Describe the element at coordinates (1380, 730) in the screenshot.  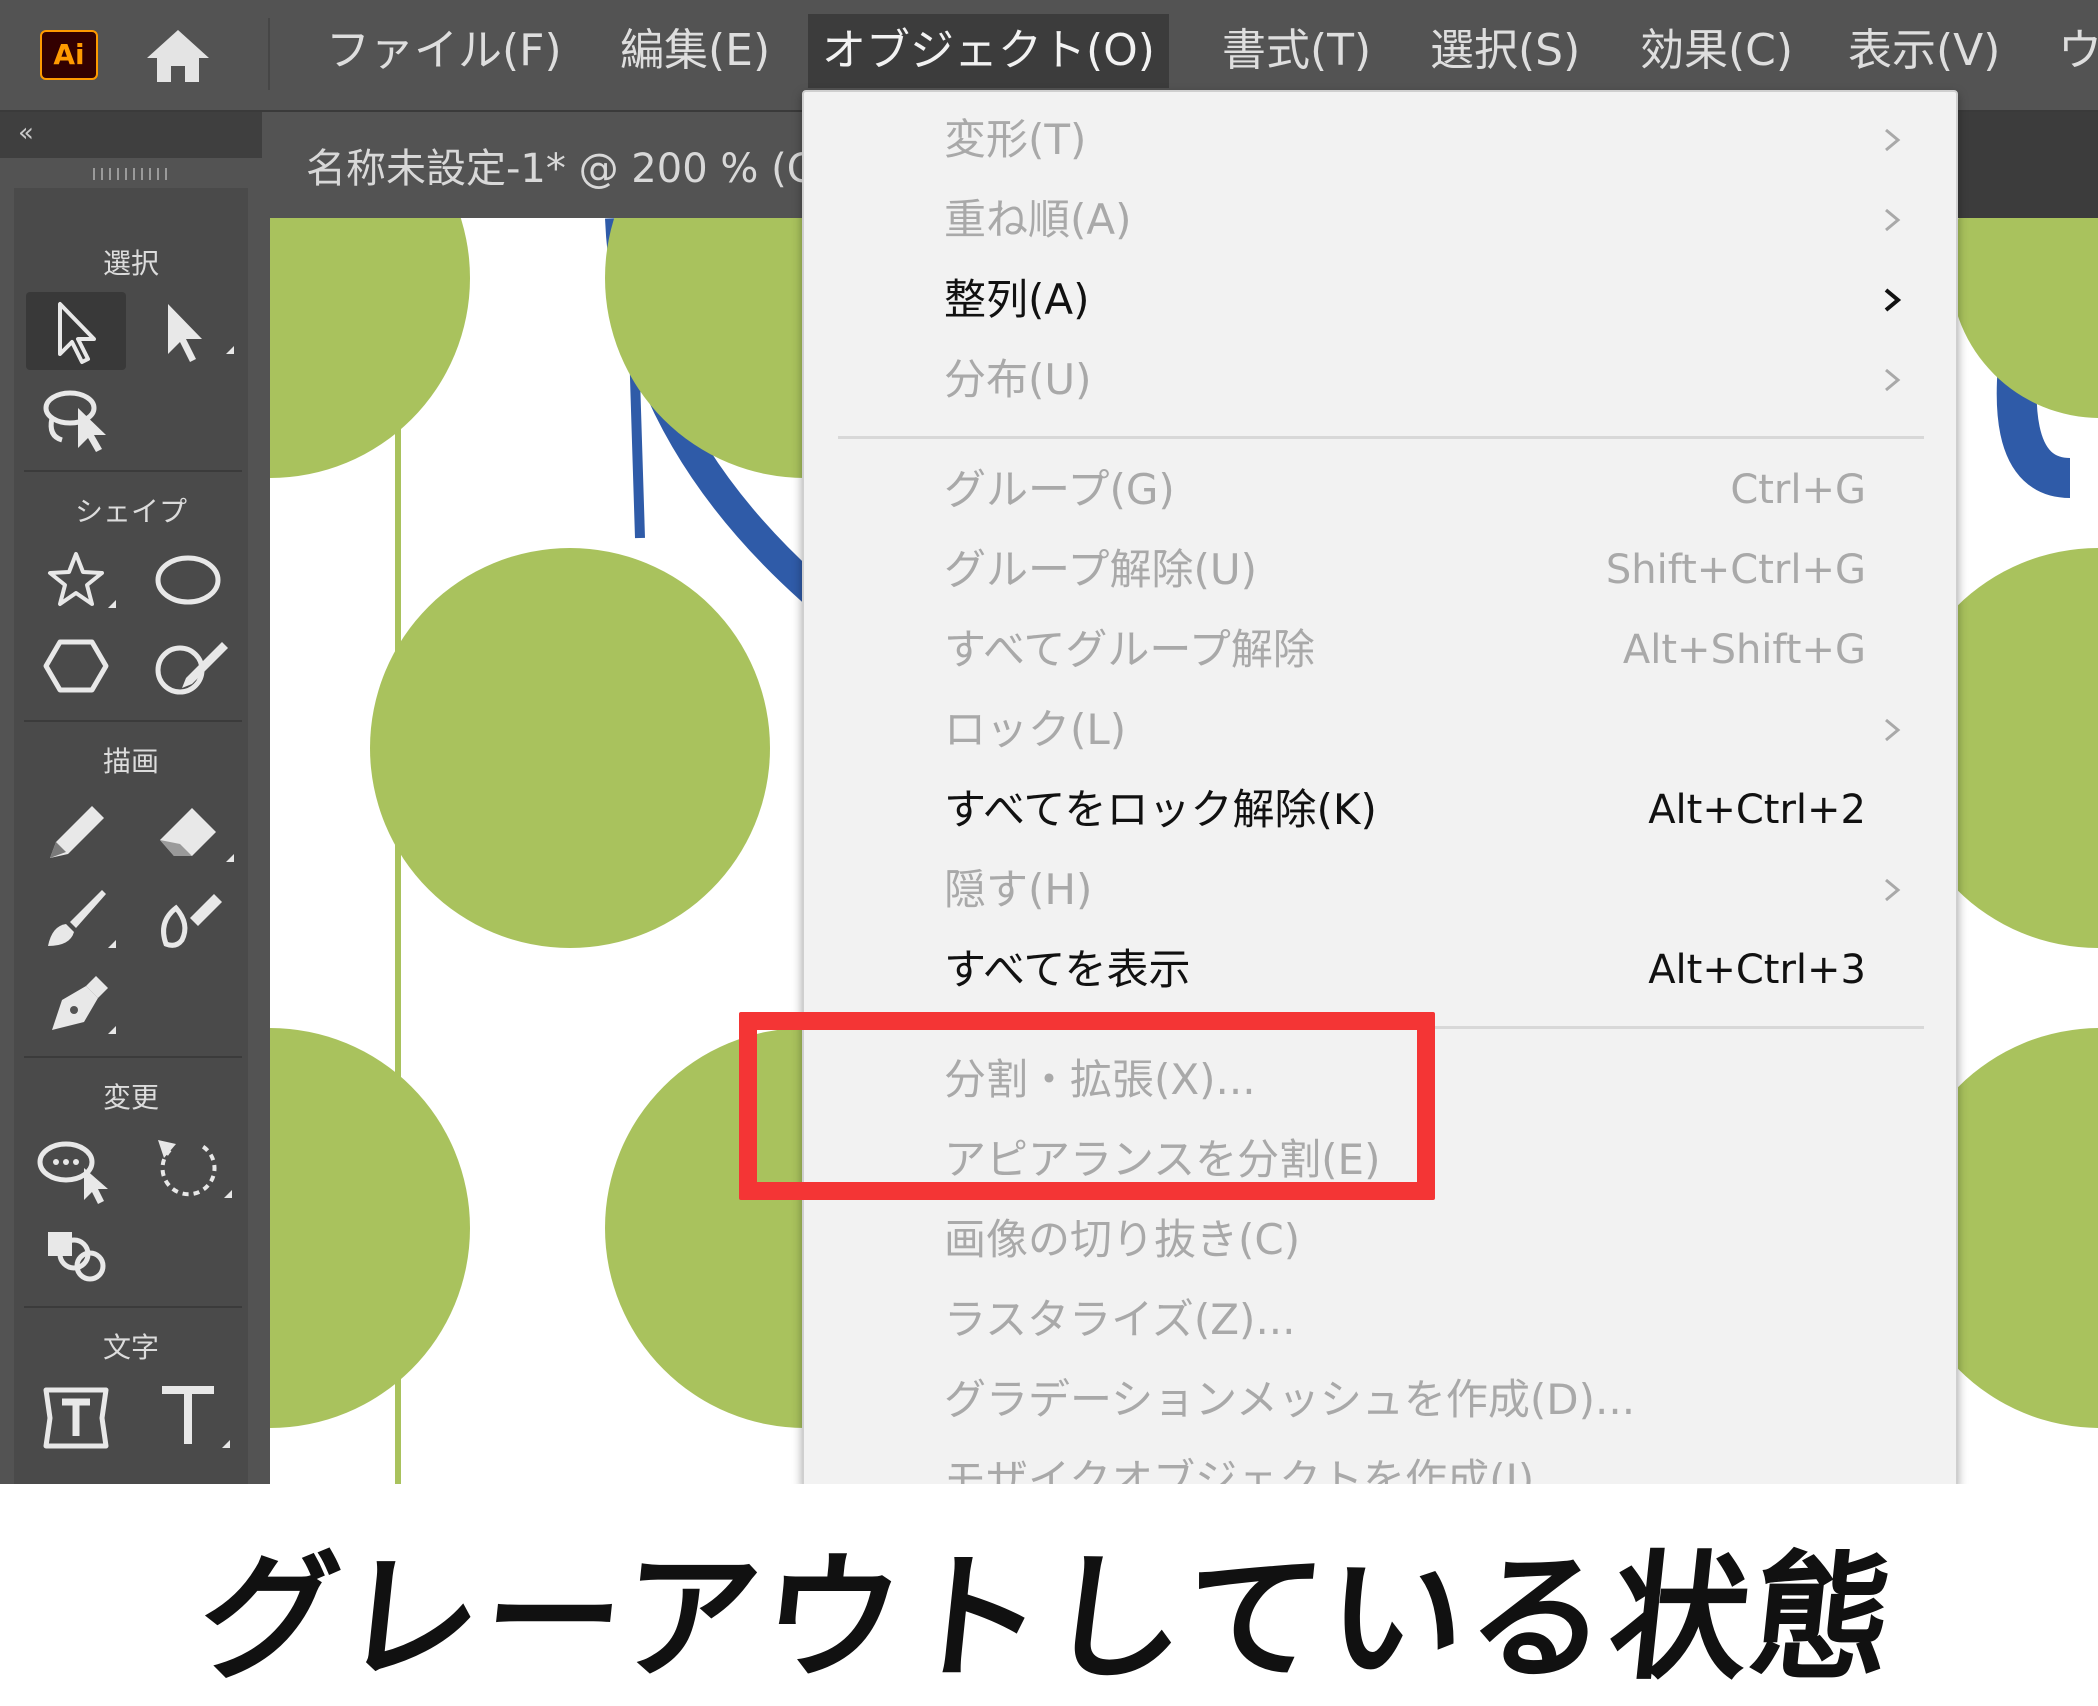
I see `menu-item-lock: ロック(L)` at that location.